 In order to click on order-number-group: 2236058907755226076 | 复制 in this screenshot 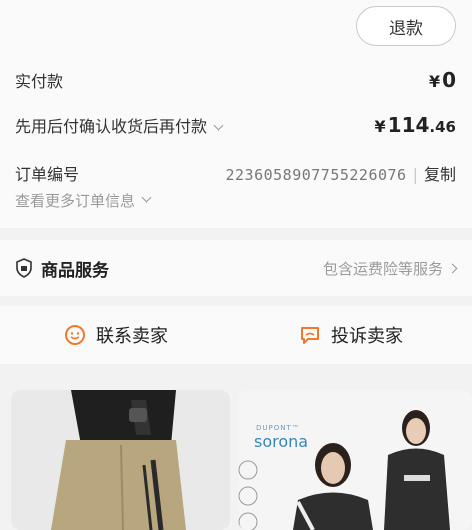, I will do `click(341, 173)`.